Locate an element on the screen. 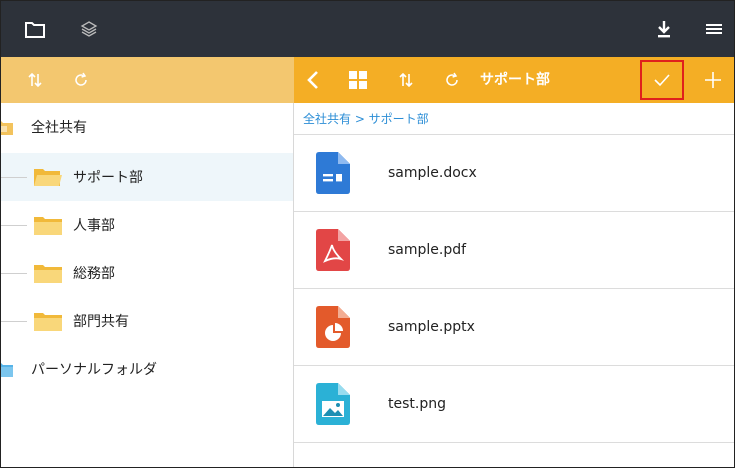 The height and width of the screenshot is (468, 735). tree-item-label: 総務部 is located at coordinates (94, 274).